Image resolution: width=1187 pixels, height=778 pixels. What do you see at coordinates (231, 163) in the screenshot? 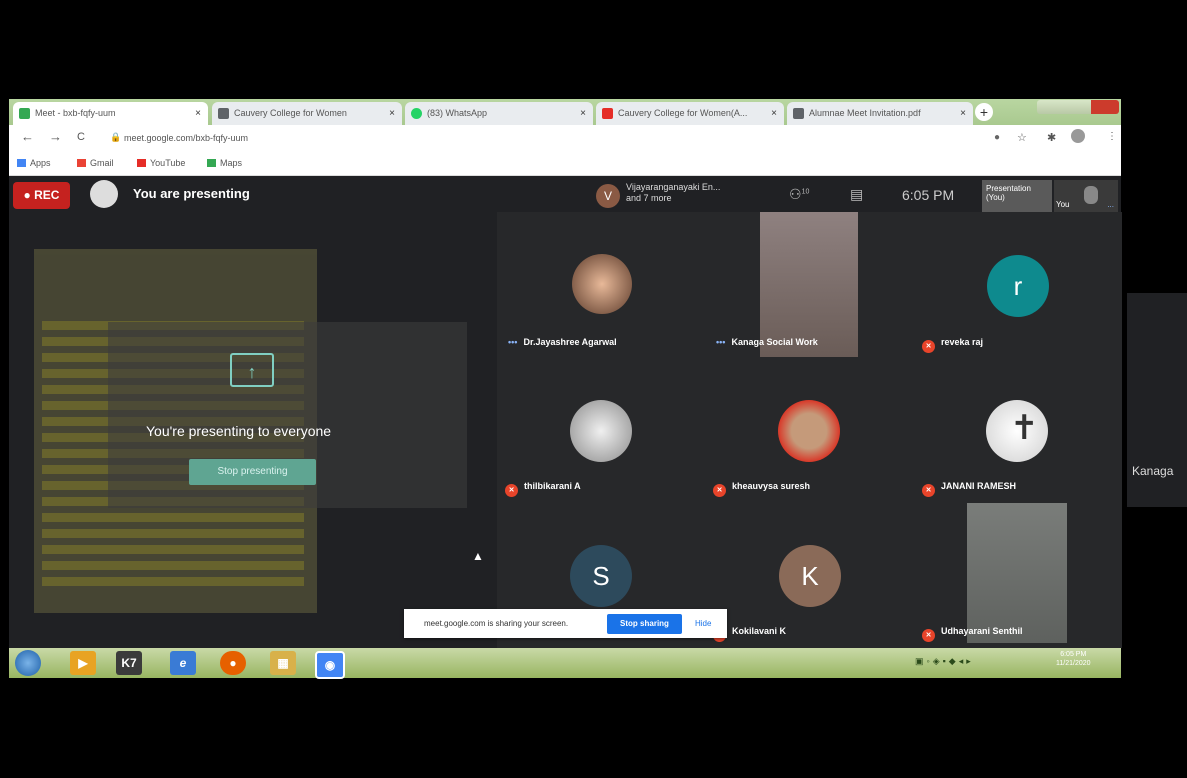
I see `bookmark-label: Maps` at bounding box center [231, 163].